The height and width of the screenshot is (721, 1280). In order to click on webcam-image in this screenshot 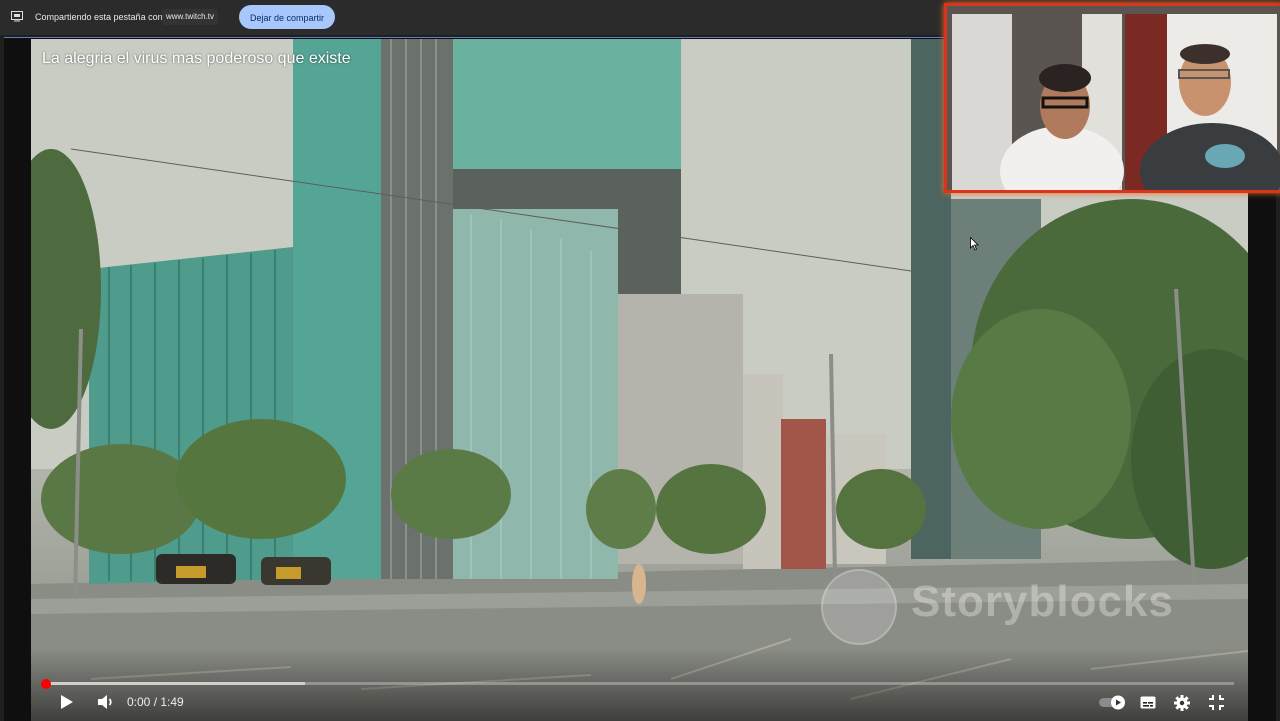, I will do `click(1113, 98)`.